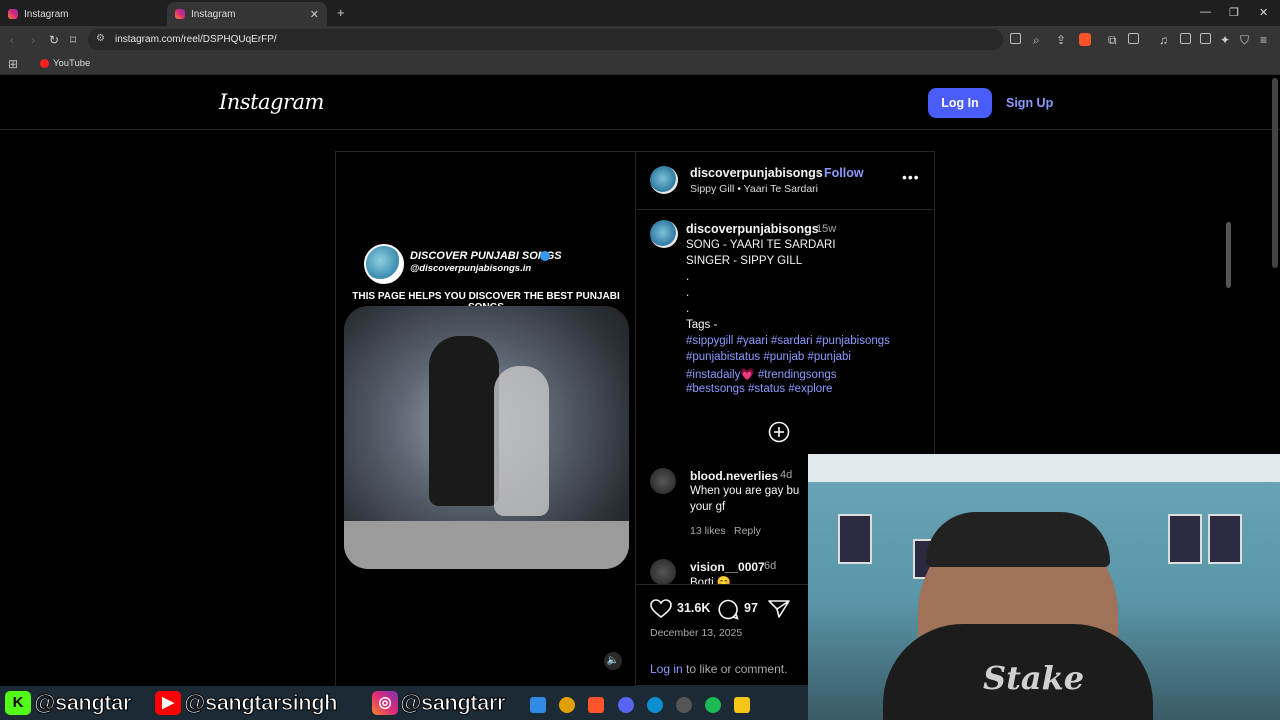 The image size is (1280, 720). Describe the element at coordinates (1275, 173) in the screenshot. I see `page-scrollbar` at that location.